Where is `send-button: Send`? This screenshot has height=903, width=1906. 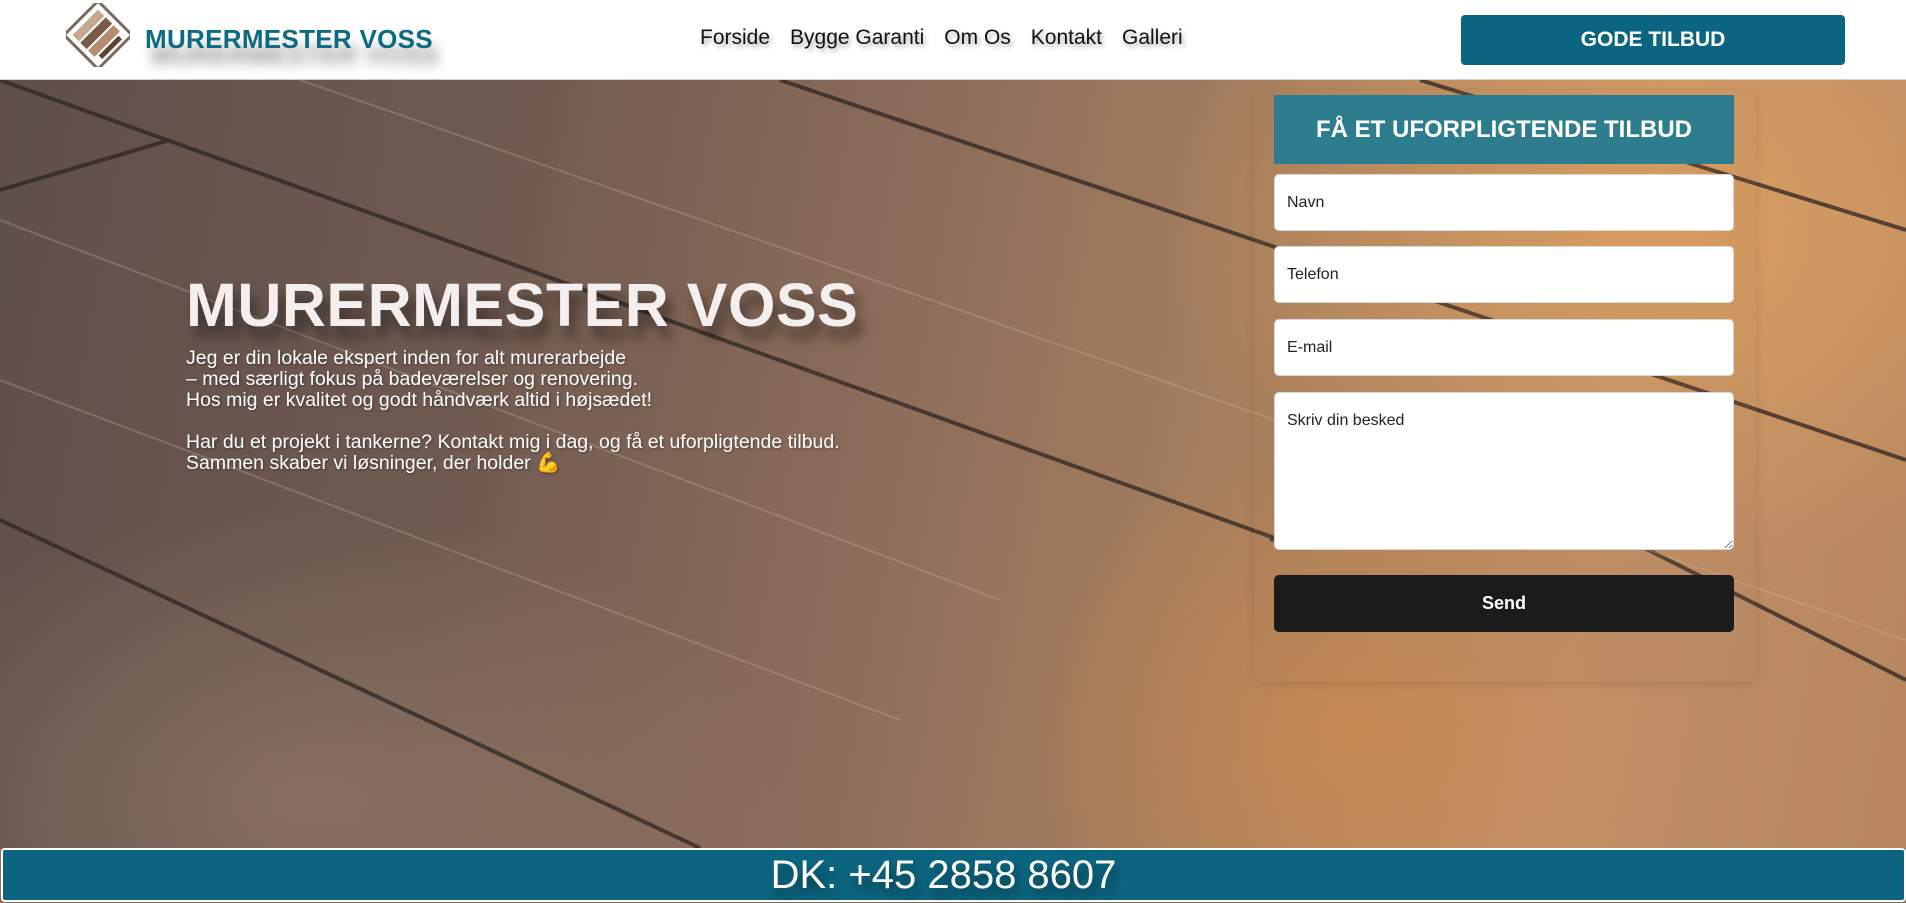
send-button: Send is located at coordinates (1504, 603).